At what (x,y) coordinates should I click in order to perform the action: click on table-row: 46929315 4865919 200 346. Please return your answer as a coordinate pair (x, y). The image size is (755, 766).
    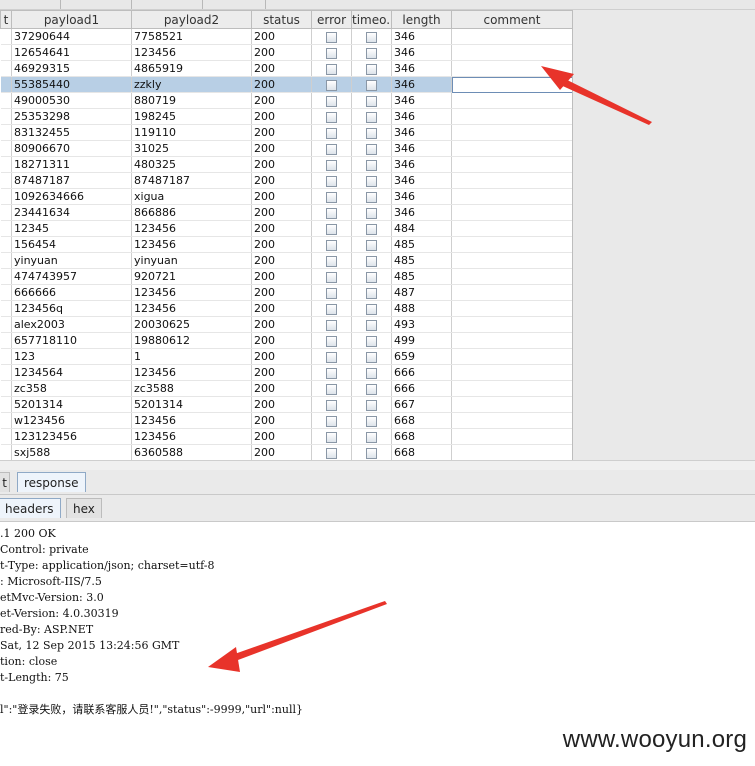
    Looking at the image, I should click on (286, 68).